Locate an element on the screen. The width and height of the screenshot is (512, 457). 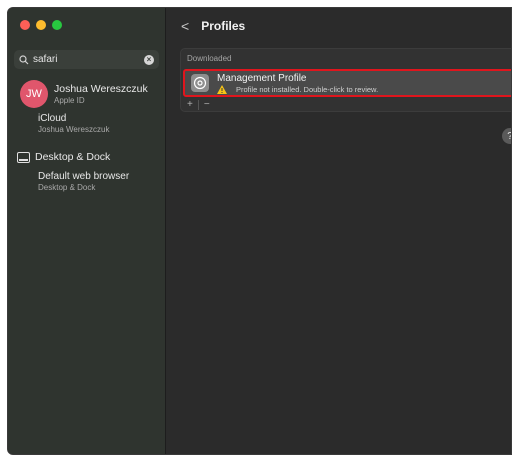
account-subtitle: Apple ID is located at coordinates (69, 100).